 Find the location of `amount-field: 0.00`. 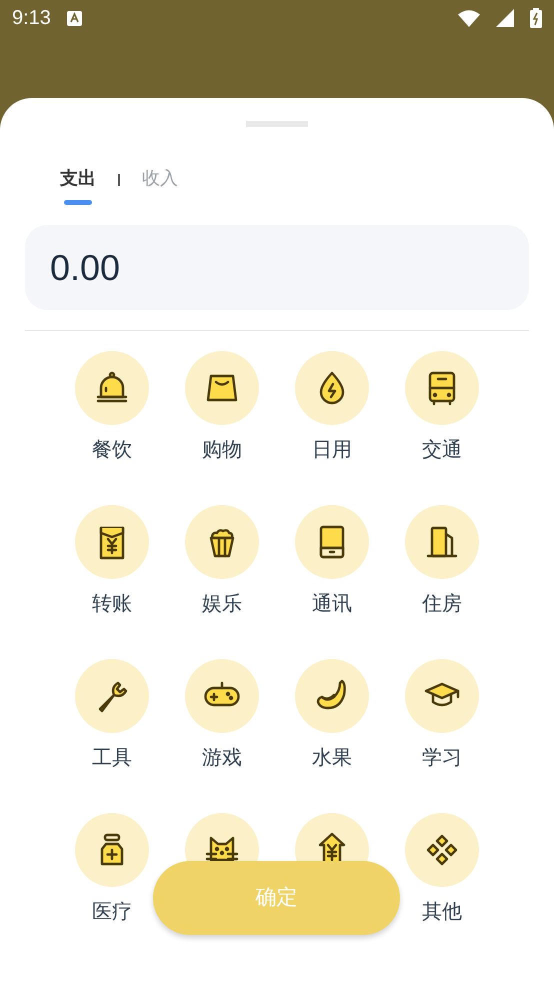

amount-field: 0.00 is located at coordinates (277, 267).